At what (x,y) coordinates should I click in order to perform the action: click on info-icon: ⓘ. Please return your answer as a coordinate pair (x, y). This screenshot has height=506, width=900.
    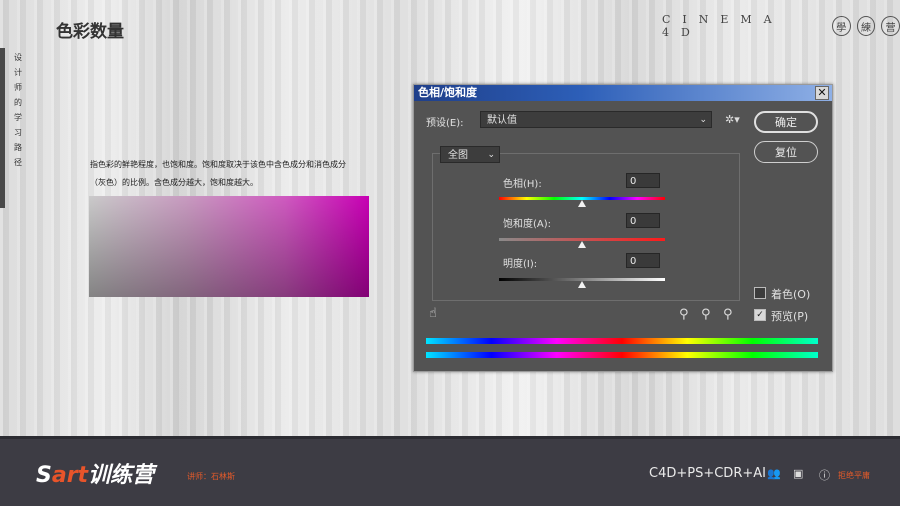
    Looking at the image, I should click on (824, 475).